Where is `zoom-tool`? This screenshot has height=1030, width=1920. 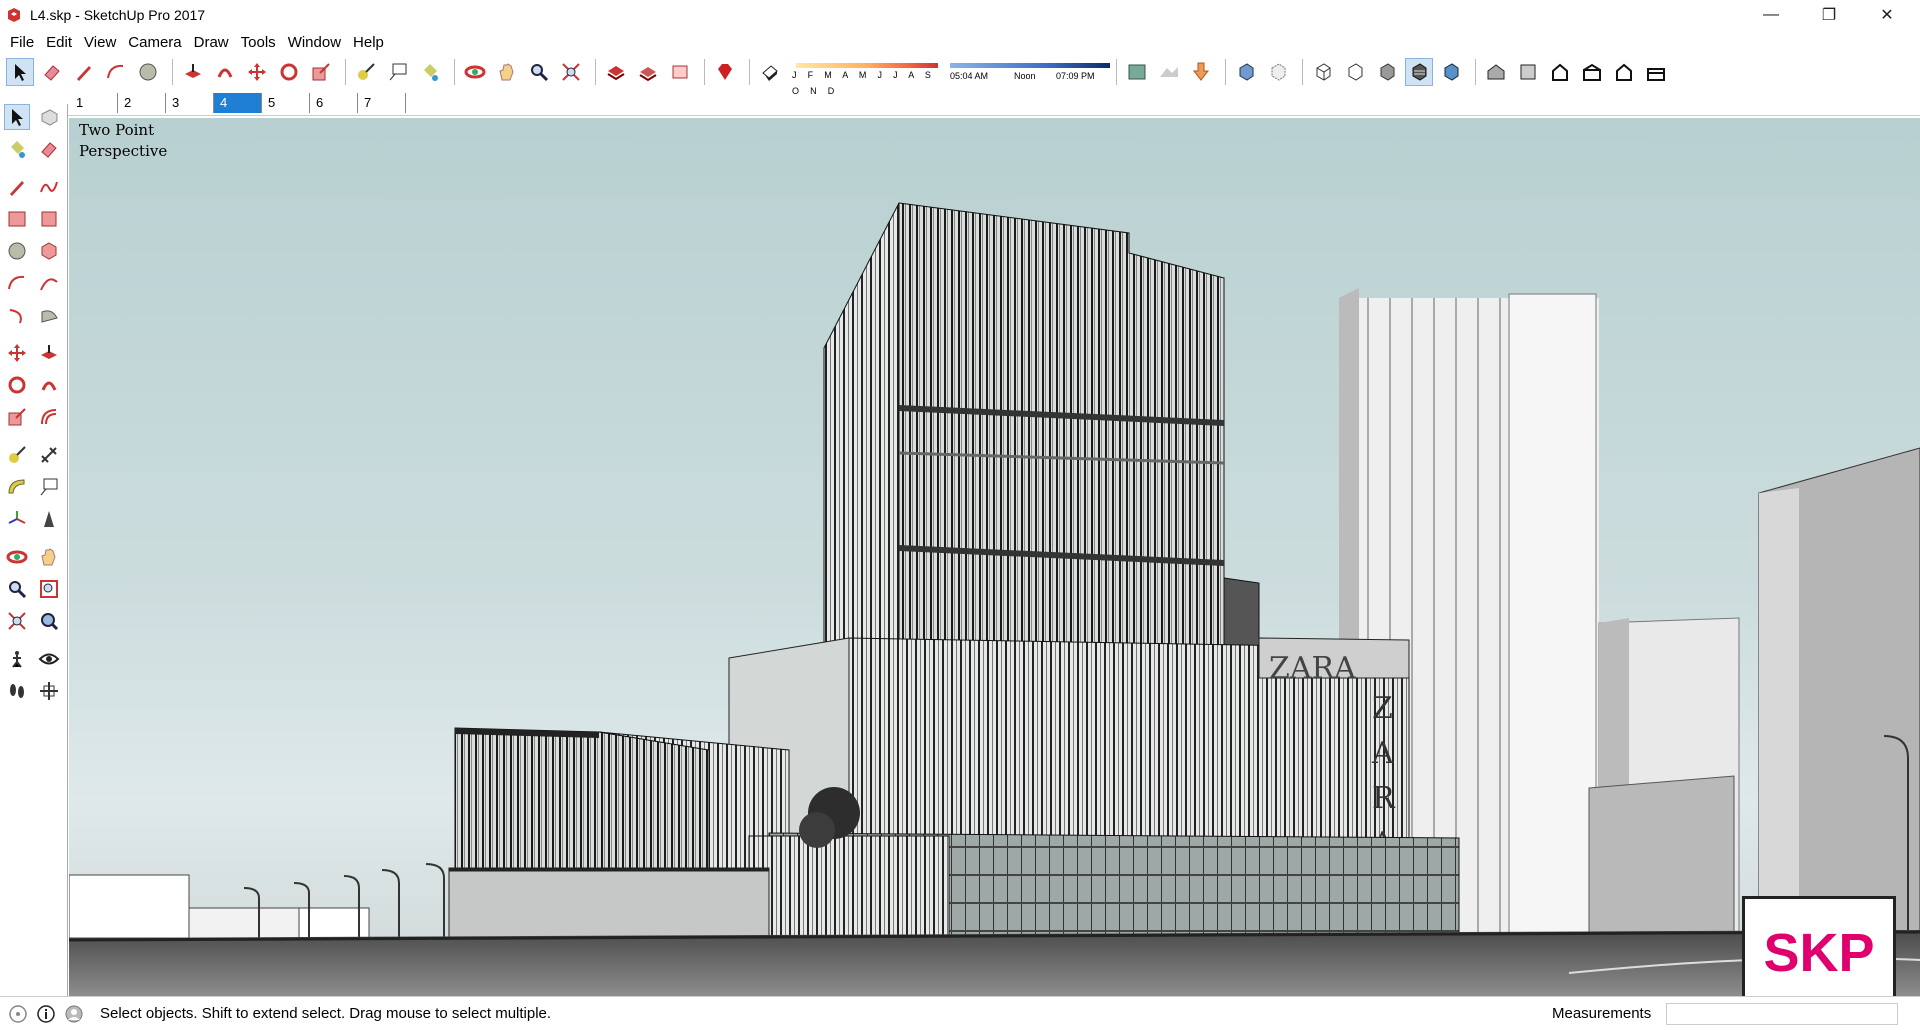 zoom-tool is located at coordinates (17, 589).